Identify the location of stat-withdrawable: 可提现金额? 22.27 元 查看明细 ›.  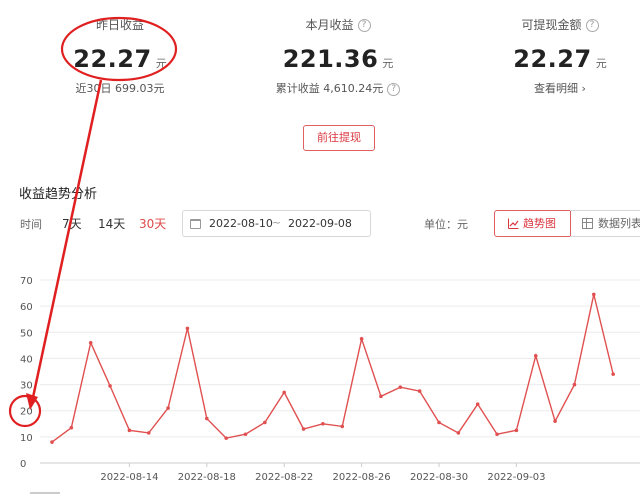
(560, 48).